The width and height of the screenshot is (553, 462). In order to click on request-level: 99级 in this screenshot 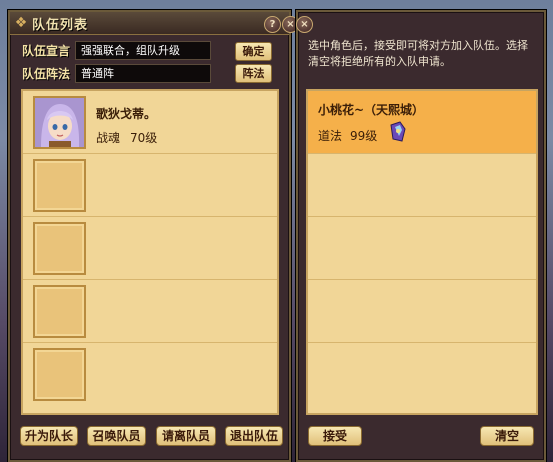, I will do `click(364, 136)`.